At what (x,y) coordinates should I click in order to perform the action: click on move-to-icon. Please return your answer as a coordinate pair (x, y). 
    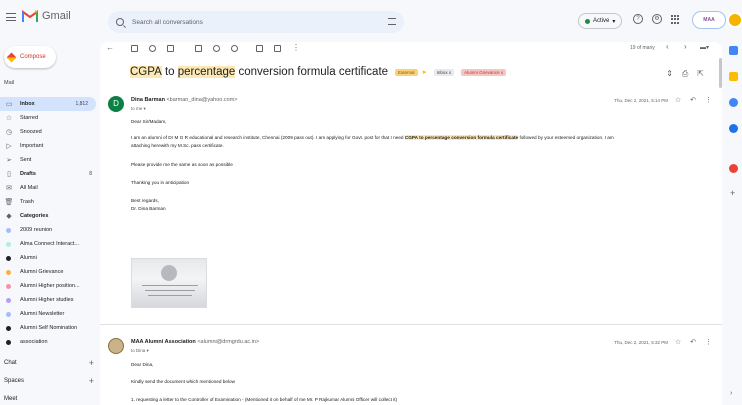
    Looking at the image, I should click on (259, 48).